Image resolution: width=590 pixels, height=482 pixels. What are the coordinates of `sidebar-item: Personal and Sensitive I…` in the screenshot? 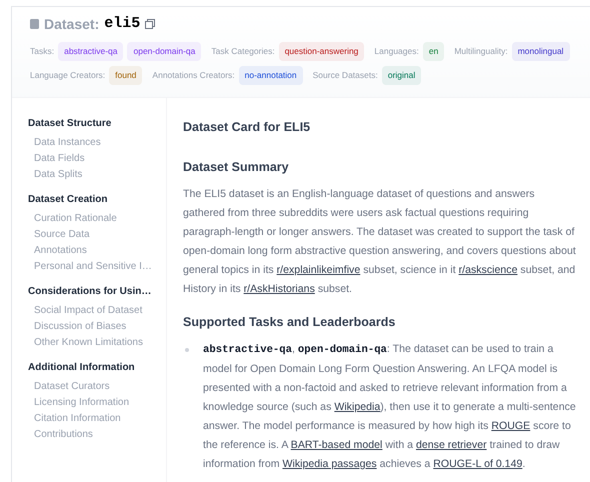 It's located at (97, 266).